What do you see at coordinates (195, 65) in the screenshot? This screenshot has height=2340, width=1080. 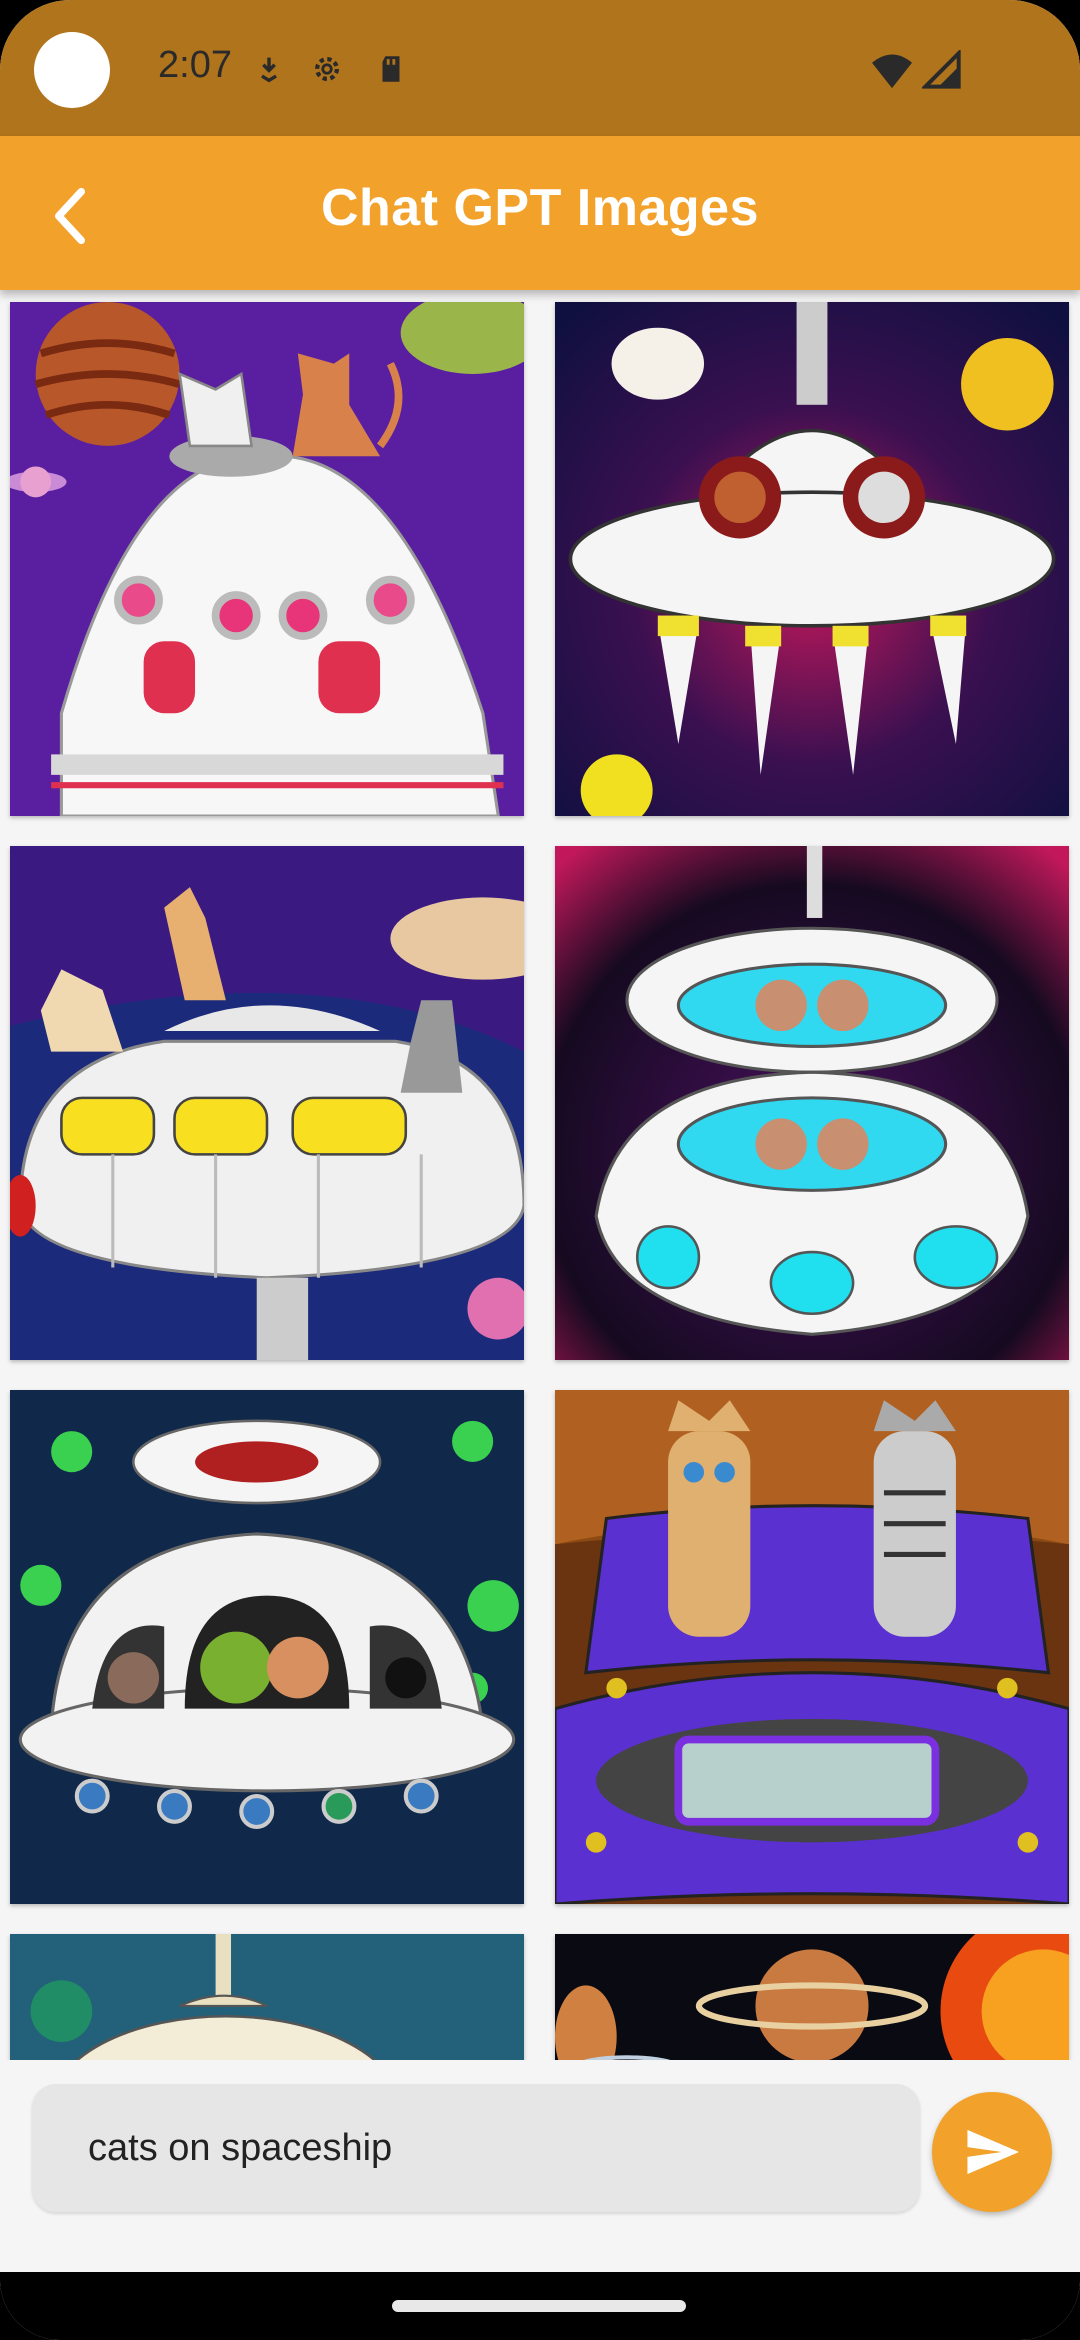 I see `status-time: 2:07` at bounding box center [195, 65].